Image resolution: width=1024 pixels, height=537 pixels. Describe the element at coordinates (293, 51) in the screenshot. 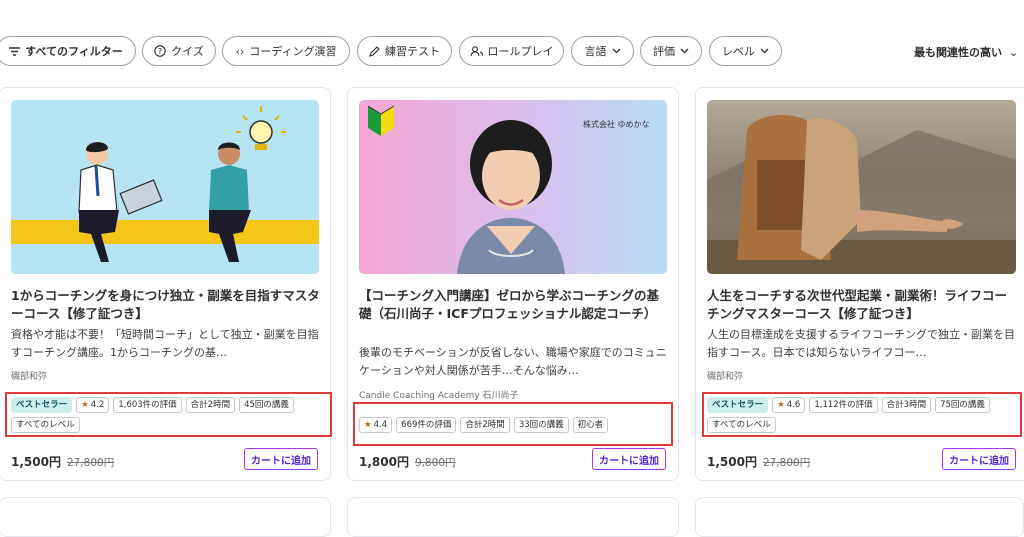

I see `coding-exercise-filter-label: コーディング演習` at that location.